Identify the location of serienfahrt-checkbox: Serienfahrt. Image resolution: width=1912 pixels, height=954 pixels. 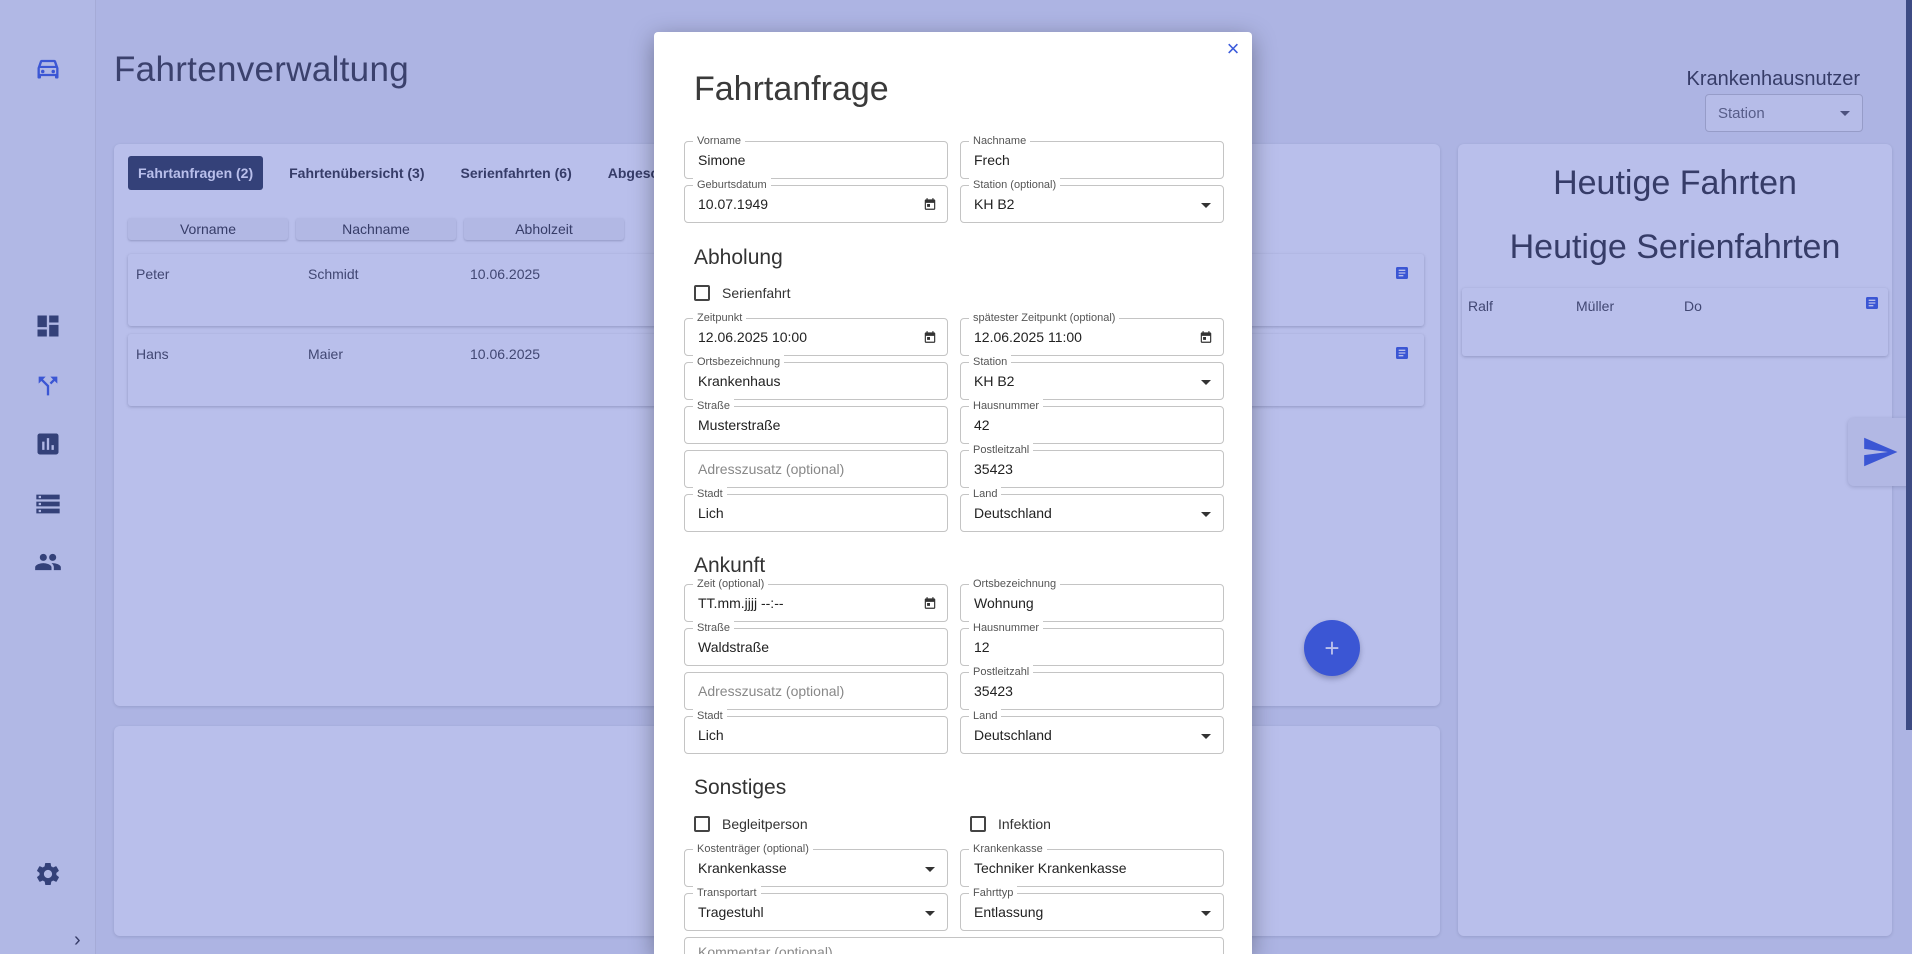
(742, 293).